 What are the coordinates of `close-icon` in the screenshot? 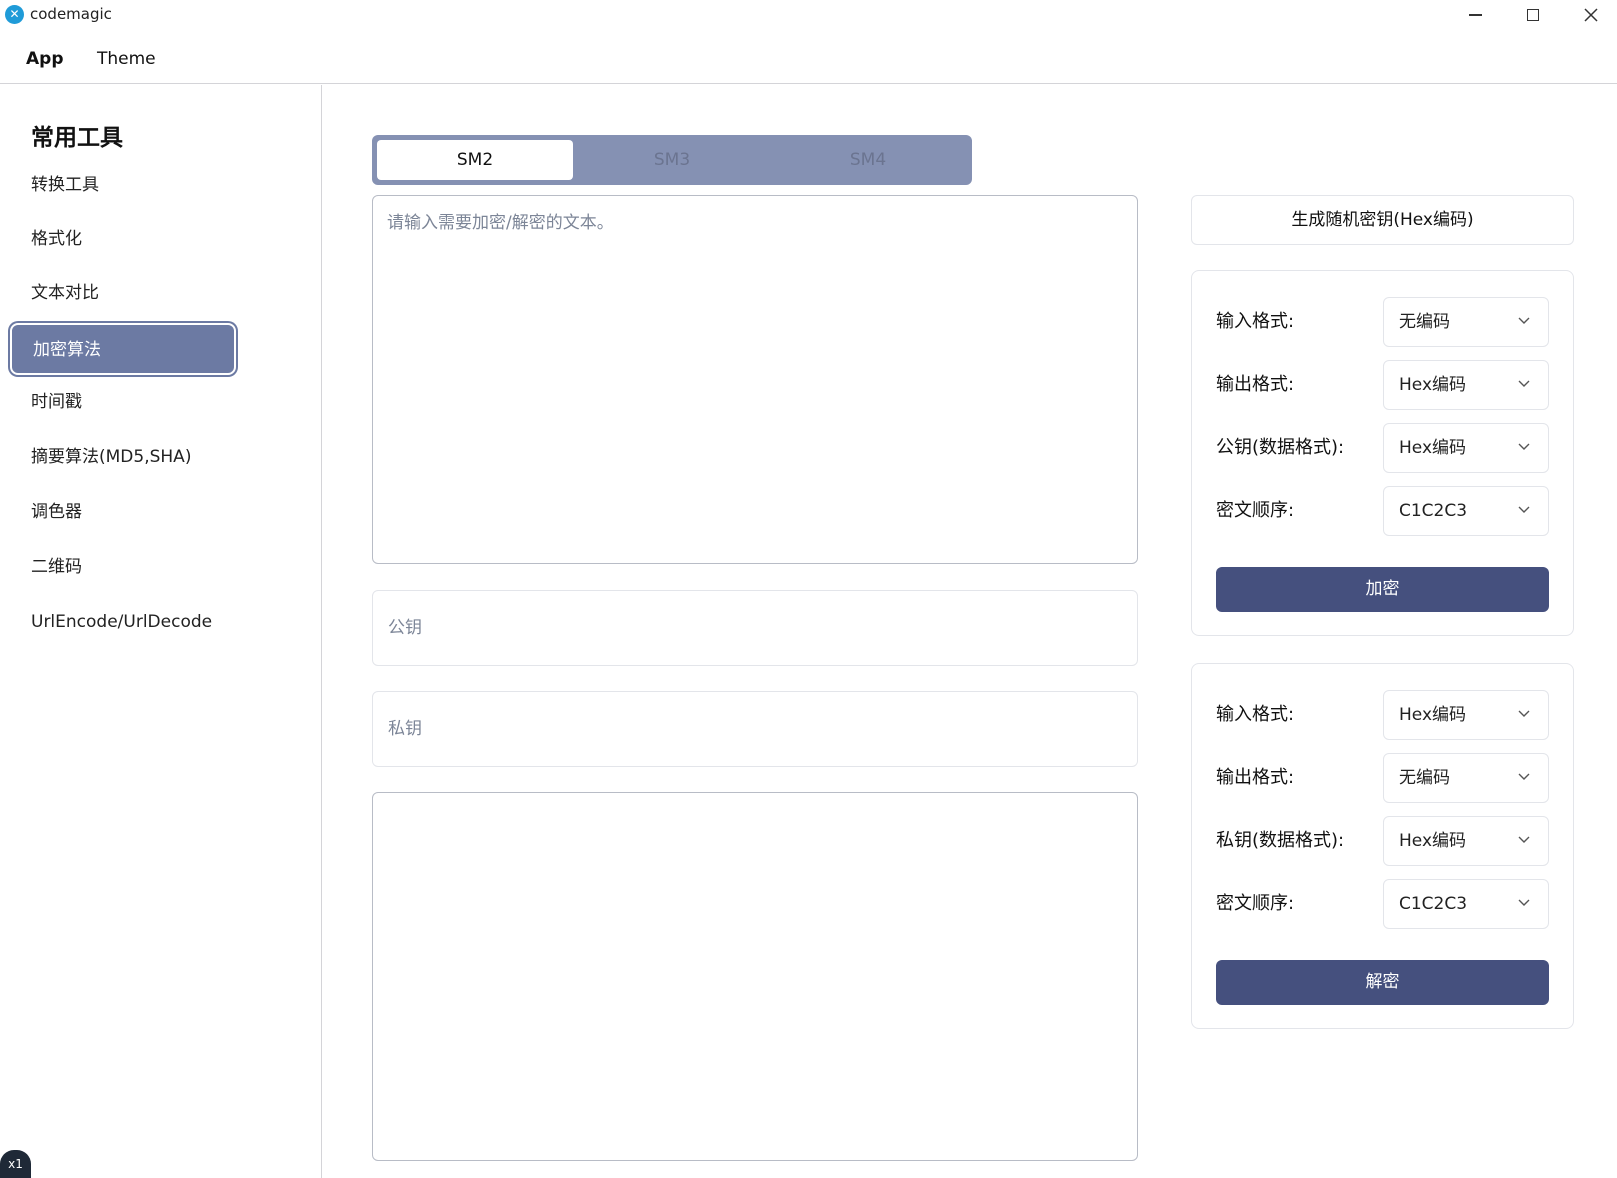 It's located at (1591, 15).